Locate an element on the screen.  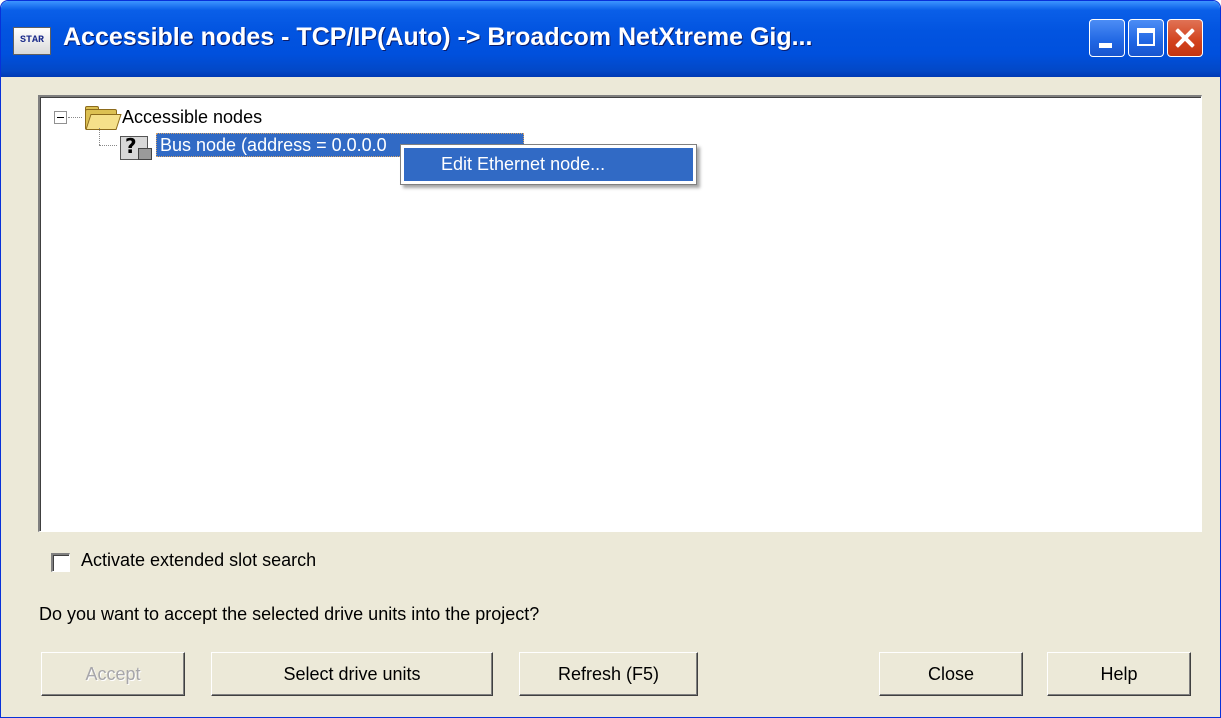
unknown-device-icon: ? is located at coordinates (136, 146).